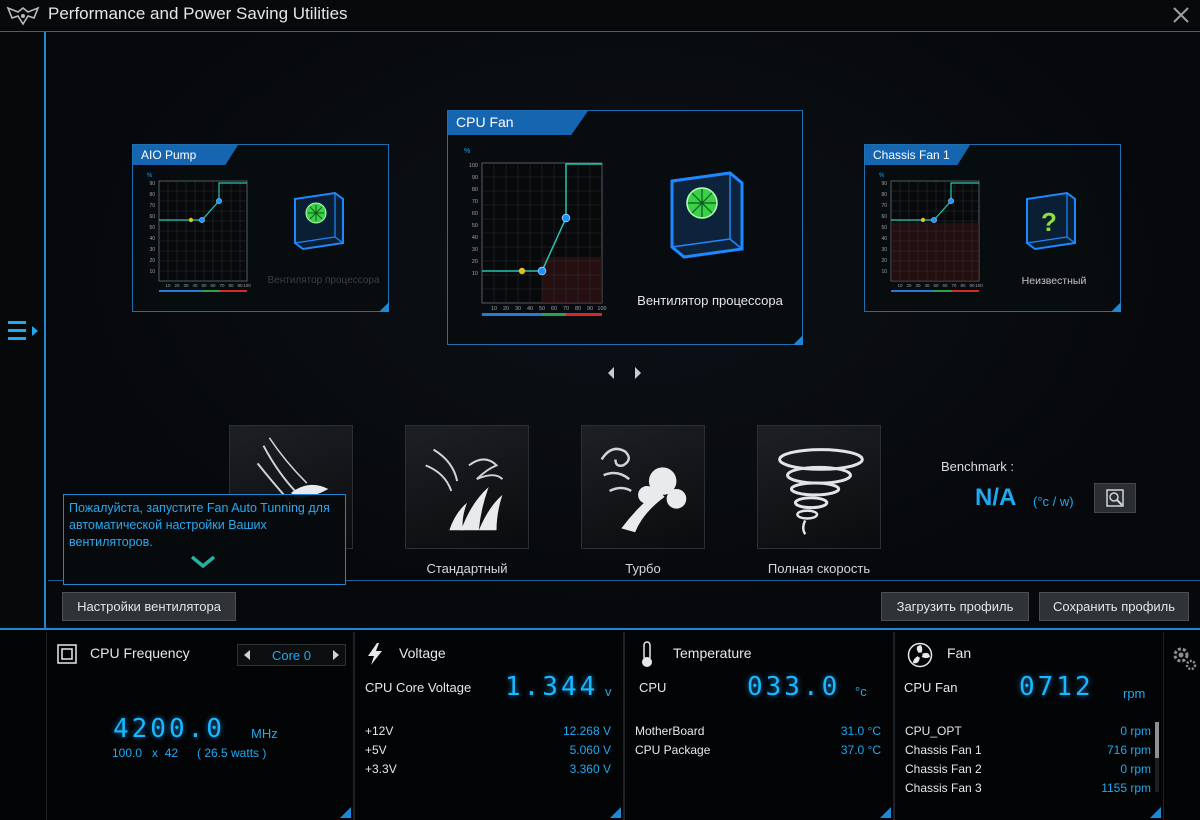 The height and width of the screenshot is (820, 1200). What do you see at coordinates (882, 176) in the screenshot?
I see `y-unit-label: %` at bounding box center [882, 176].